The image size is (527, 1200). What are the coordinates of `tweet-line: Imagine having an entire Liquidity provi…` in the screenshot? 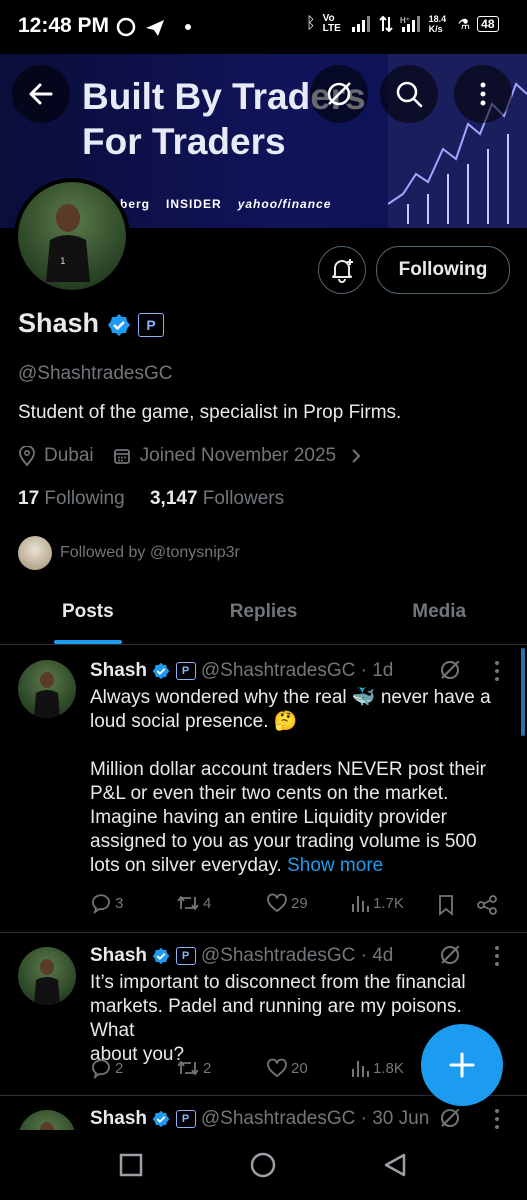 It's located at (268, 817).